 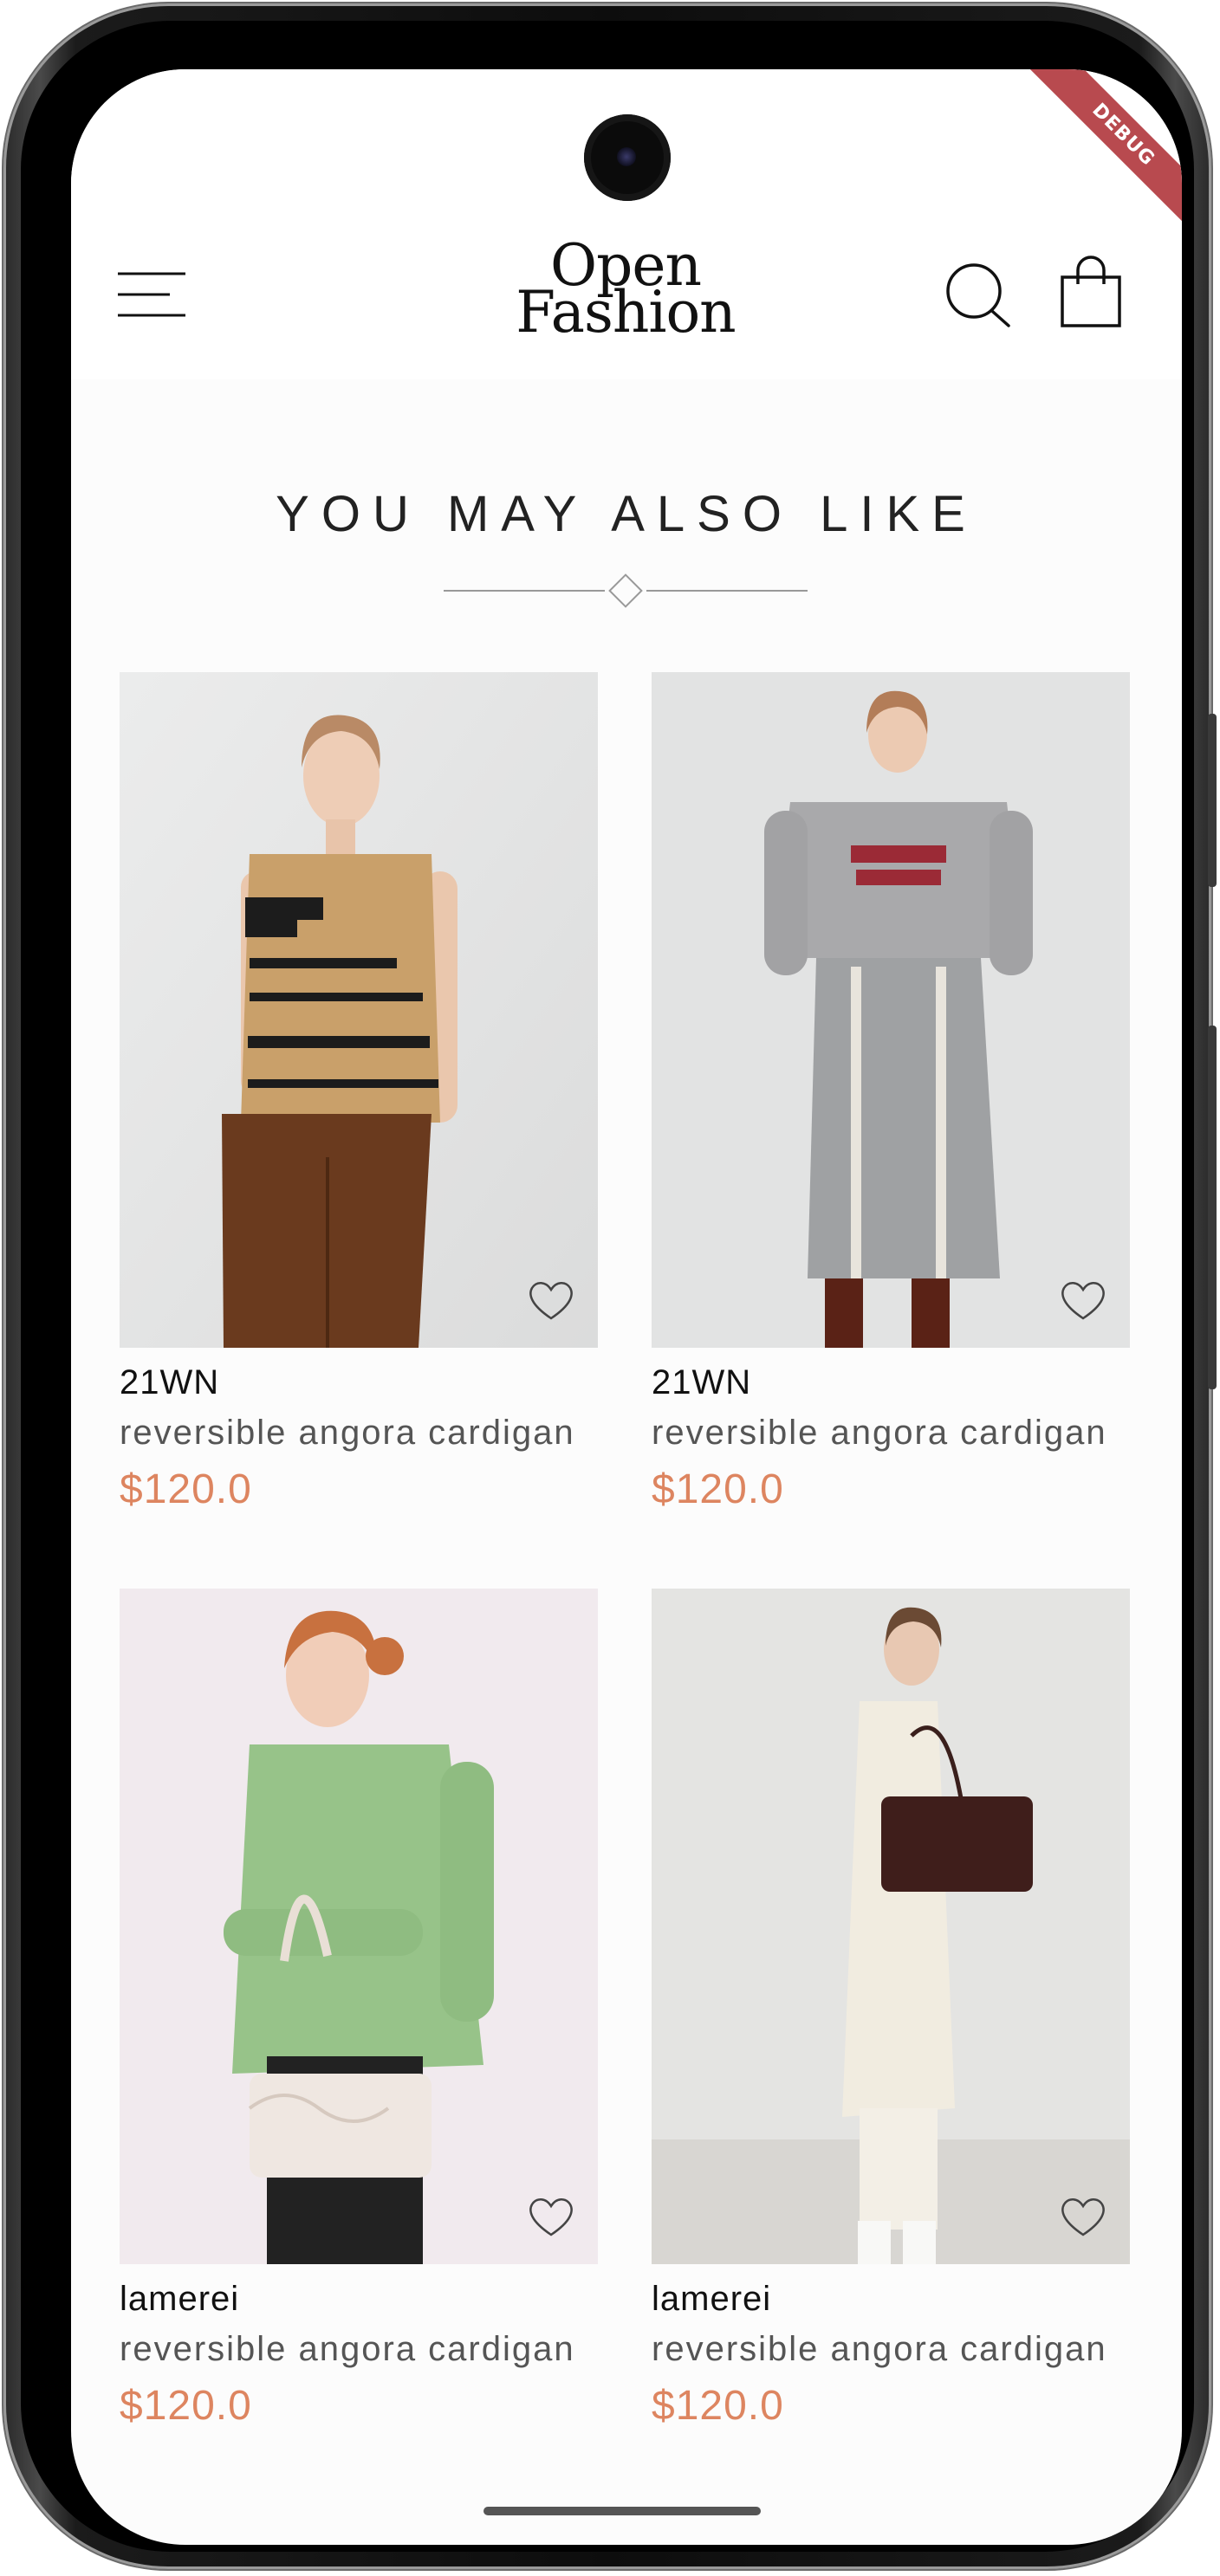 I want to click on product-image-model-cream-coat, so click(x=891, y=1926).